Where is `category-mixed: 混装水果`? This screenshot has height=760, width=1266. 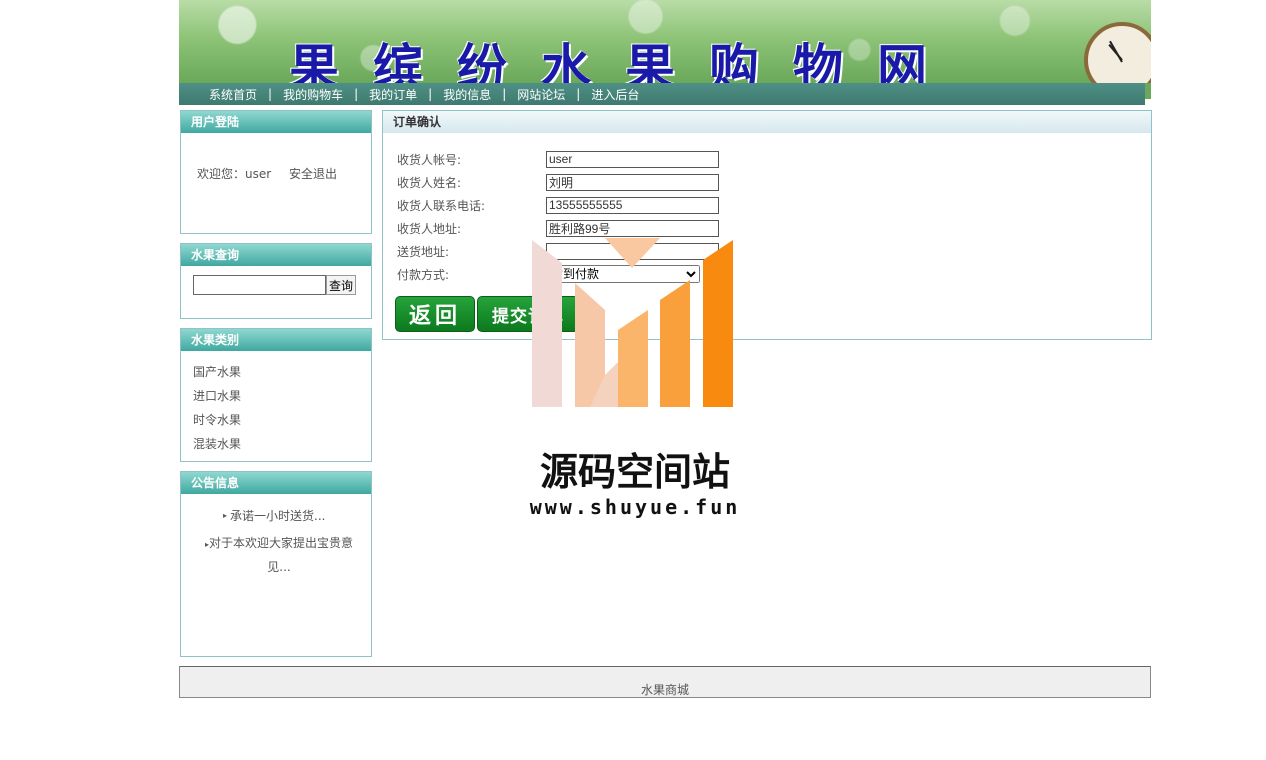
category-mixed: 混装水果 is located at coordinates (217, 443).